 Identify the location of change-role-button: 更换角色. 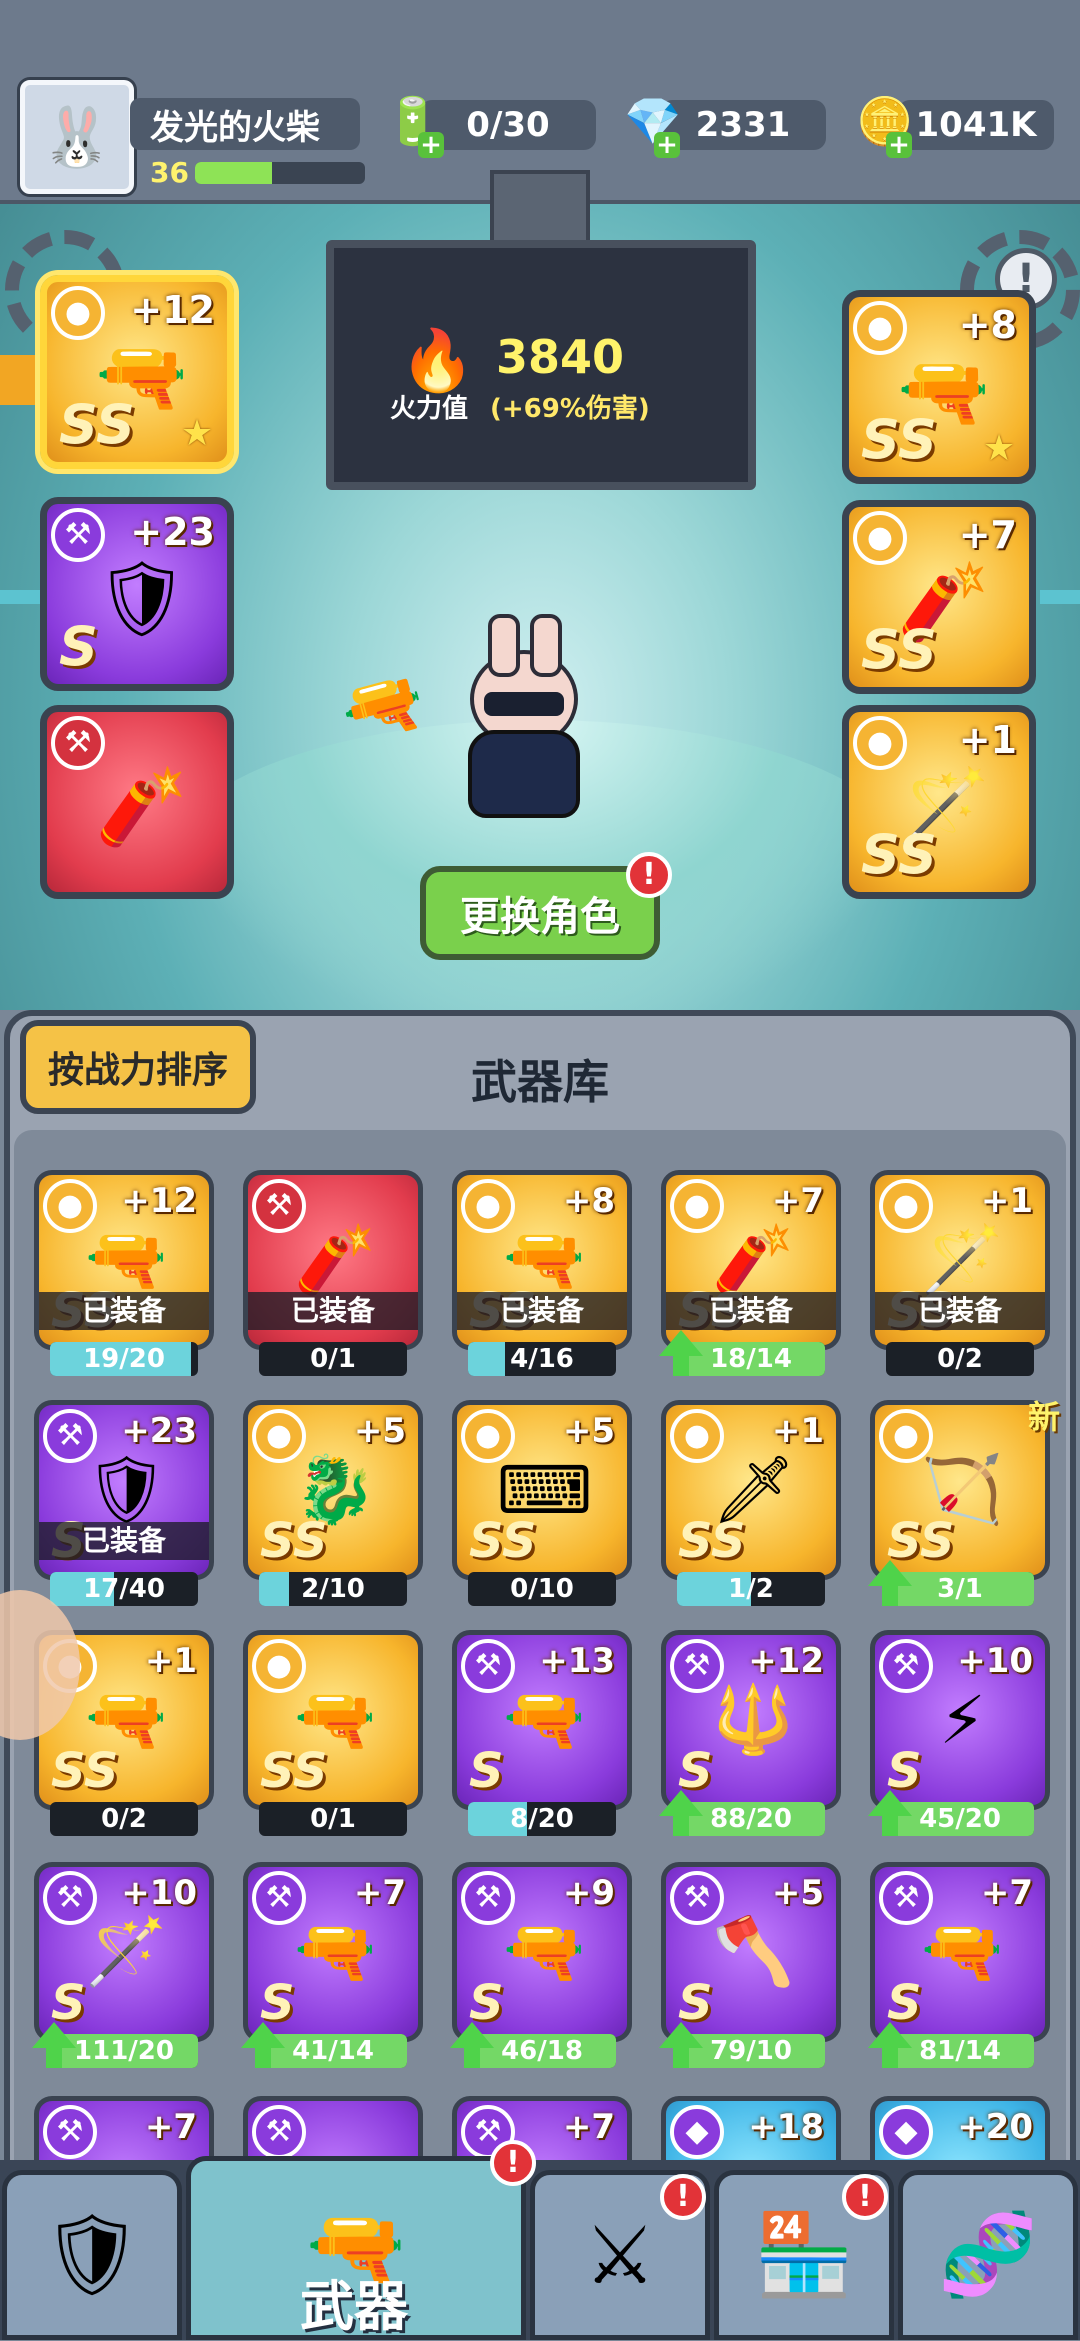
(540, 913).